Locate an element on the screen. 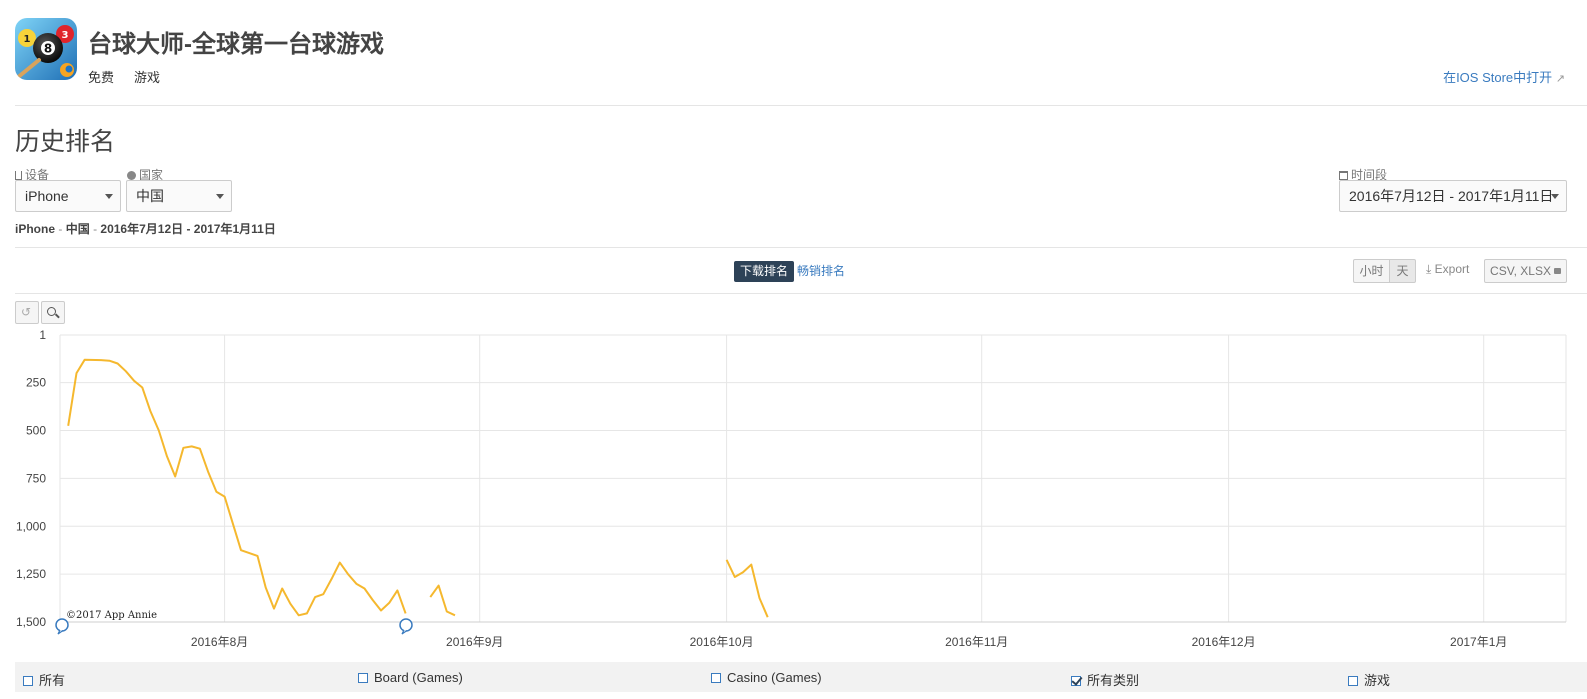 This screenshot has height=699, width=1587. export-format-button: CSV, XLSX is located at coordinates (1525, 271).